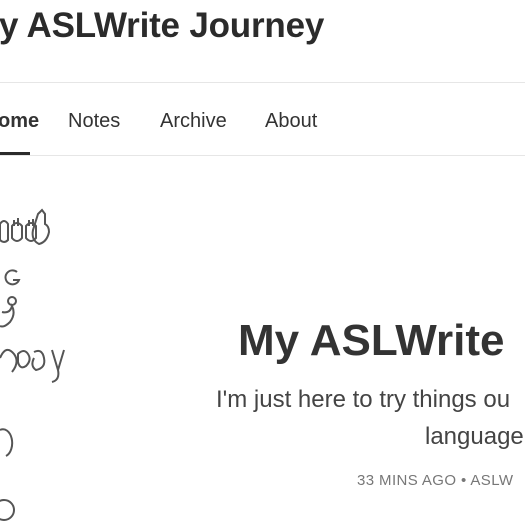 The height and width of the screenshot is (525, 525). I want to click on nav-item-home-label: ome, so click(20, 121).